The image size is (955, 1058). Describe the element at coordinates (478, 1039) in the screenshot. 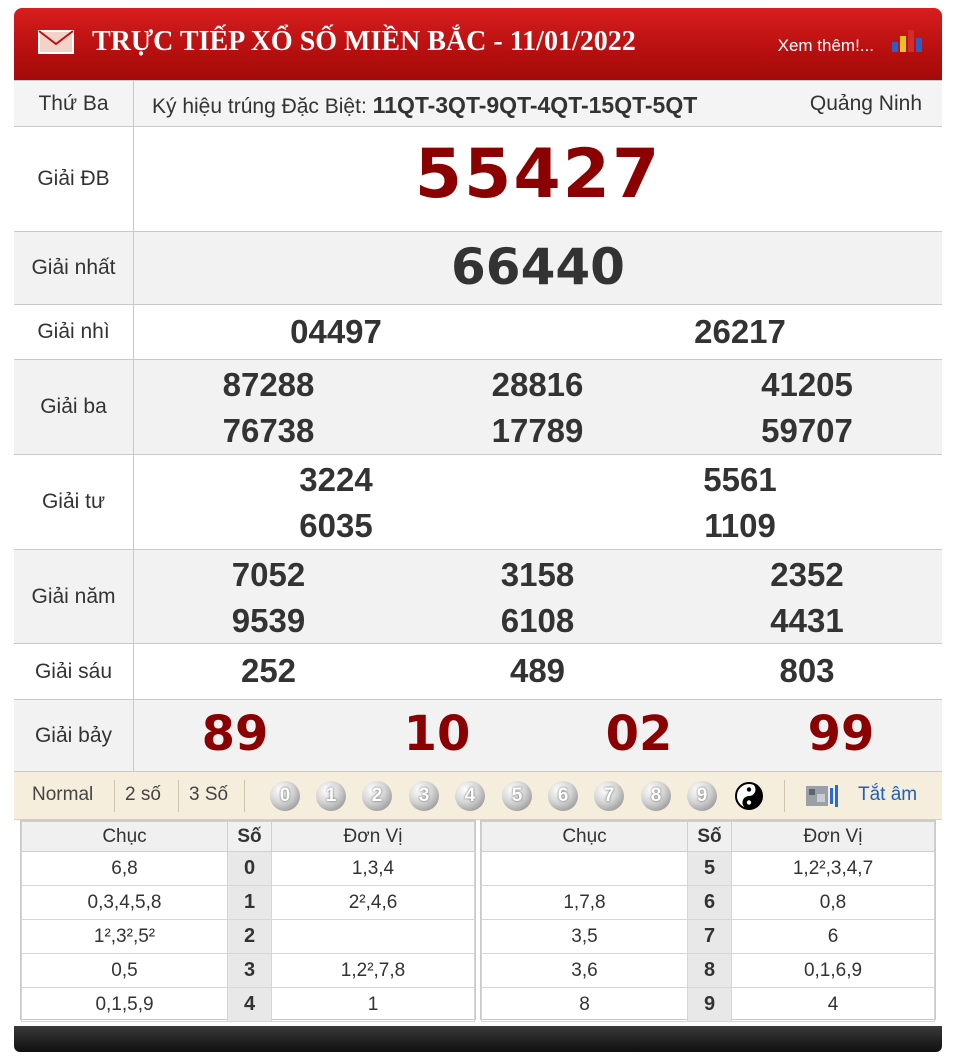

I see `footer-bar` at that location.